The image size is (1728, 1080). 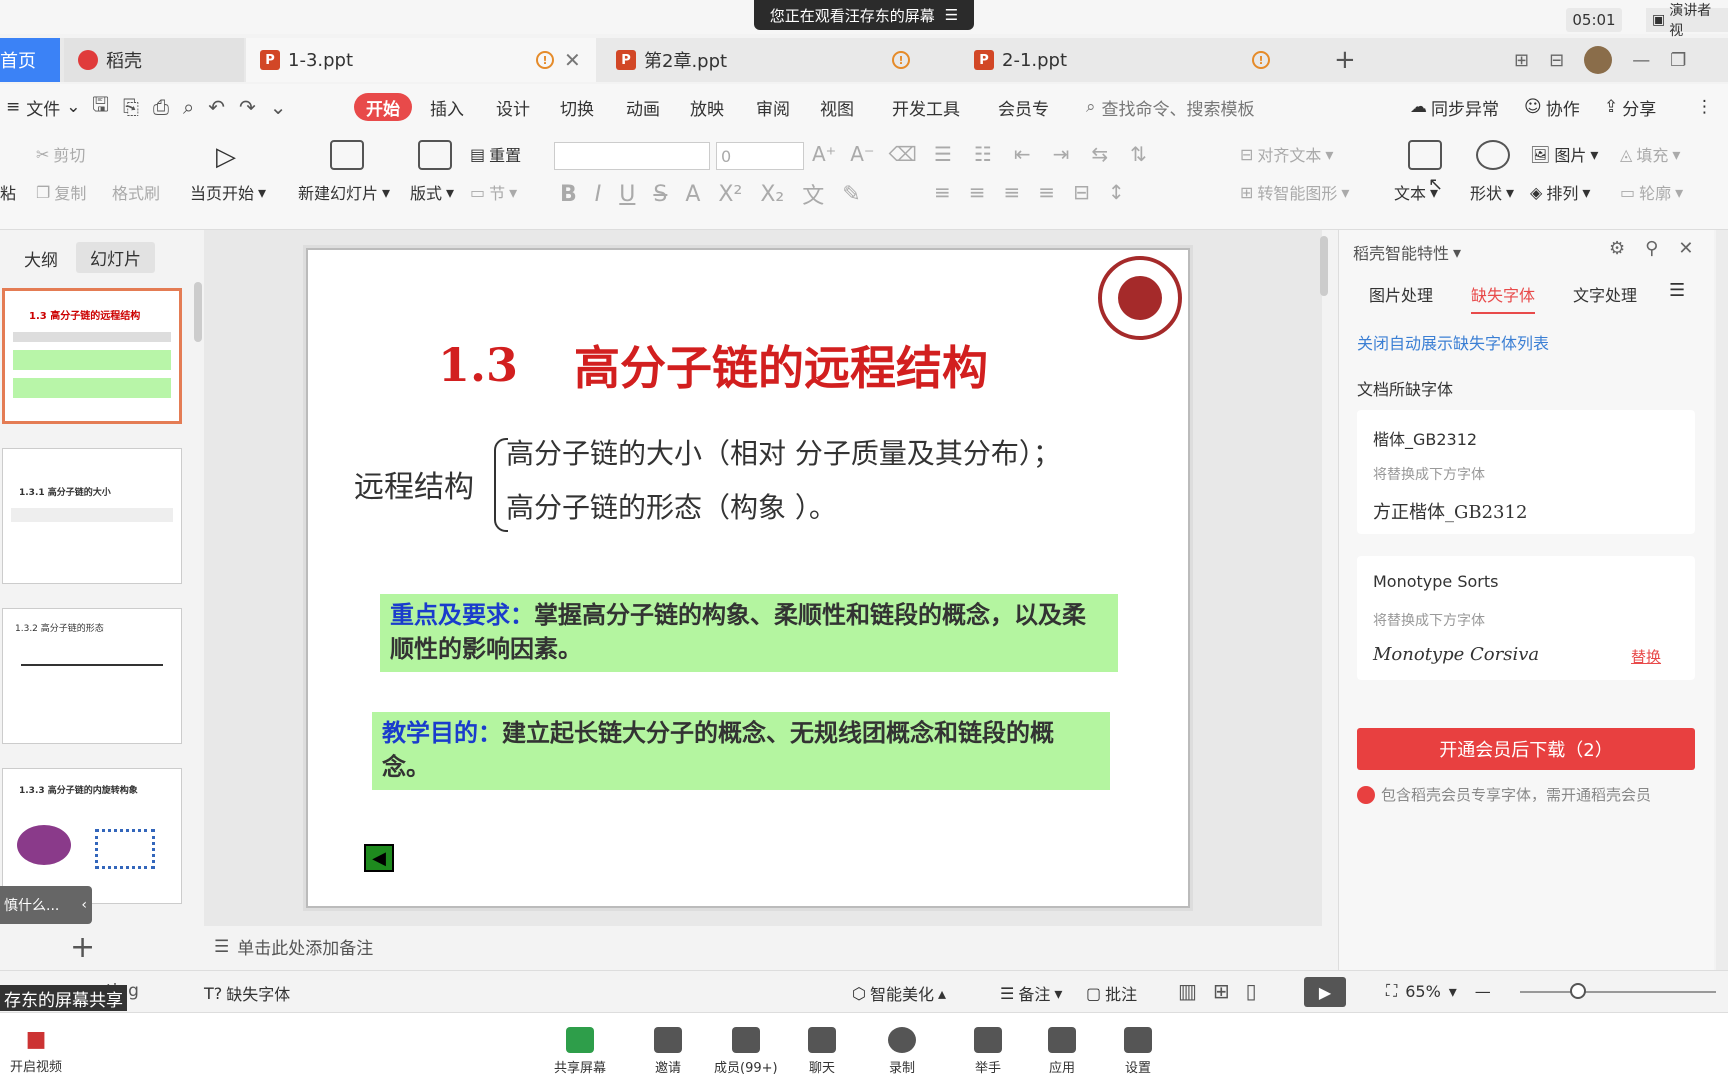 I want to click on apps-button: 应用, so click(x=1062, y=1051).